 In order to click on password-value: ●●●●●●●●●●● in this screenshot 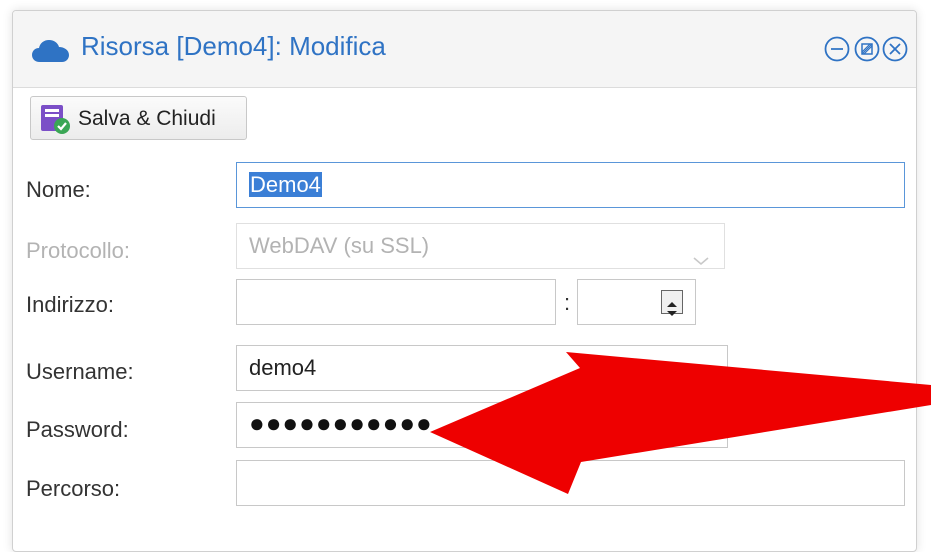, I will do `click(341, 423)`.